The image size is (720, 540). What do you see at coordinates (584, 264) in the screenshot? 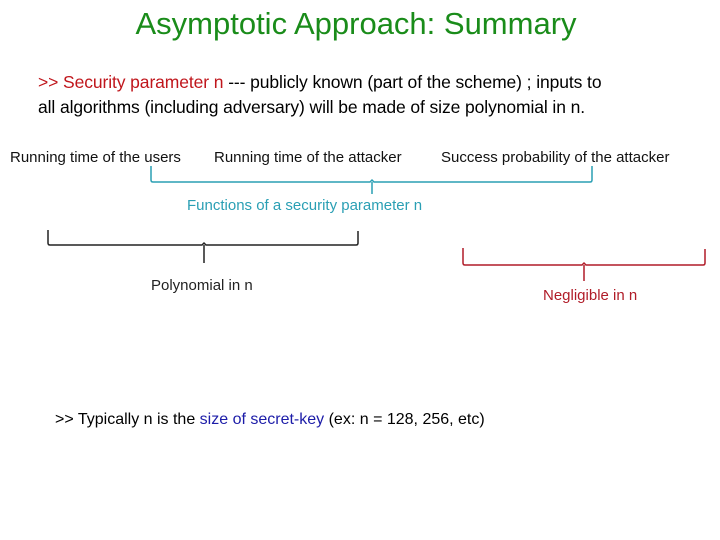
I see `negligible-bracket` at bounding box center [584, 264].